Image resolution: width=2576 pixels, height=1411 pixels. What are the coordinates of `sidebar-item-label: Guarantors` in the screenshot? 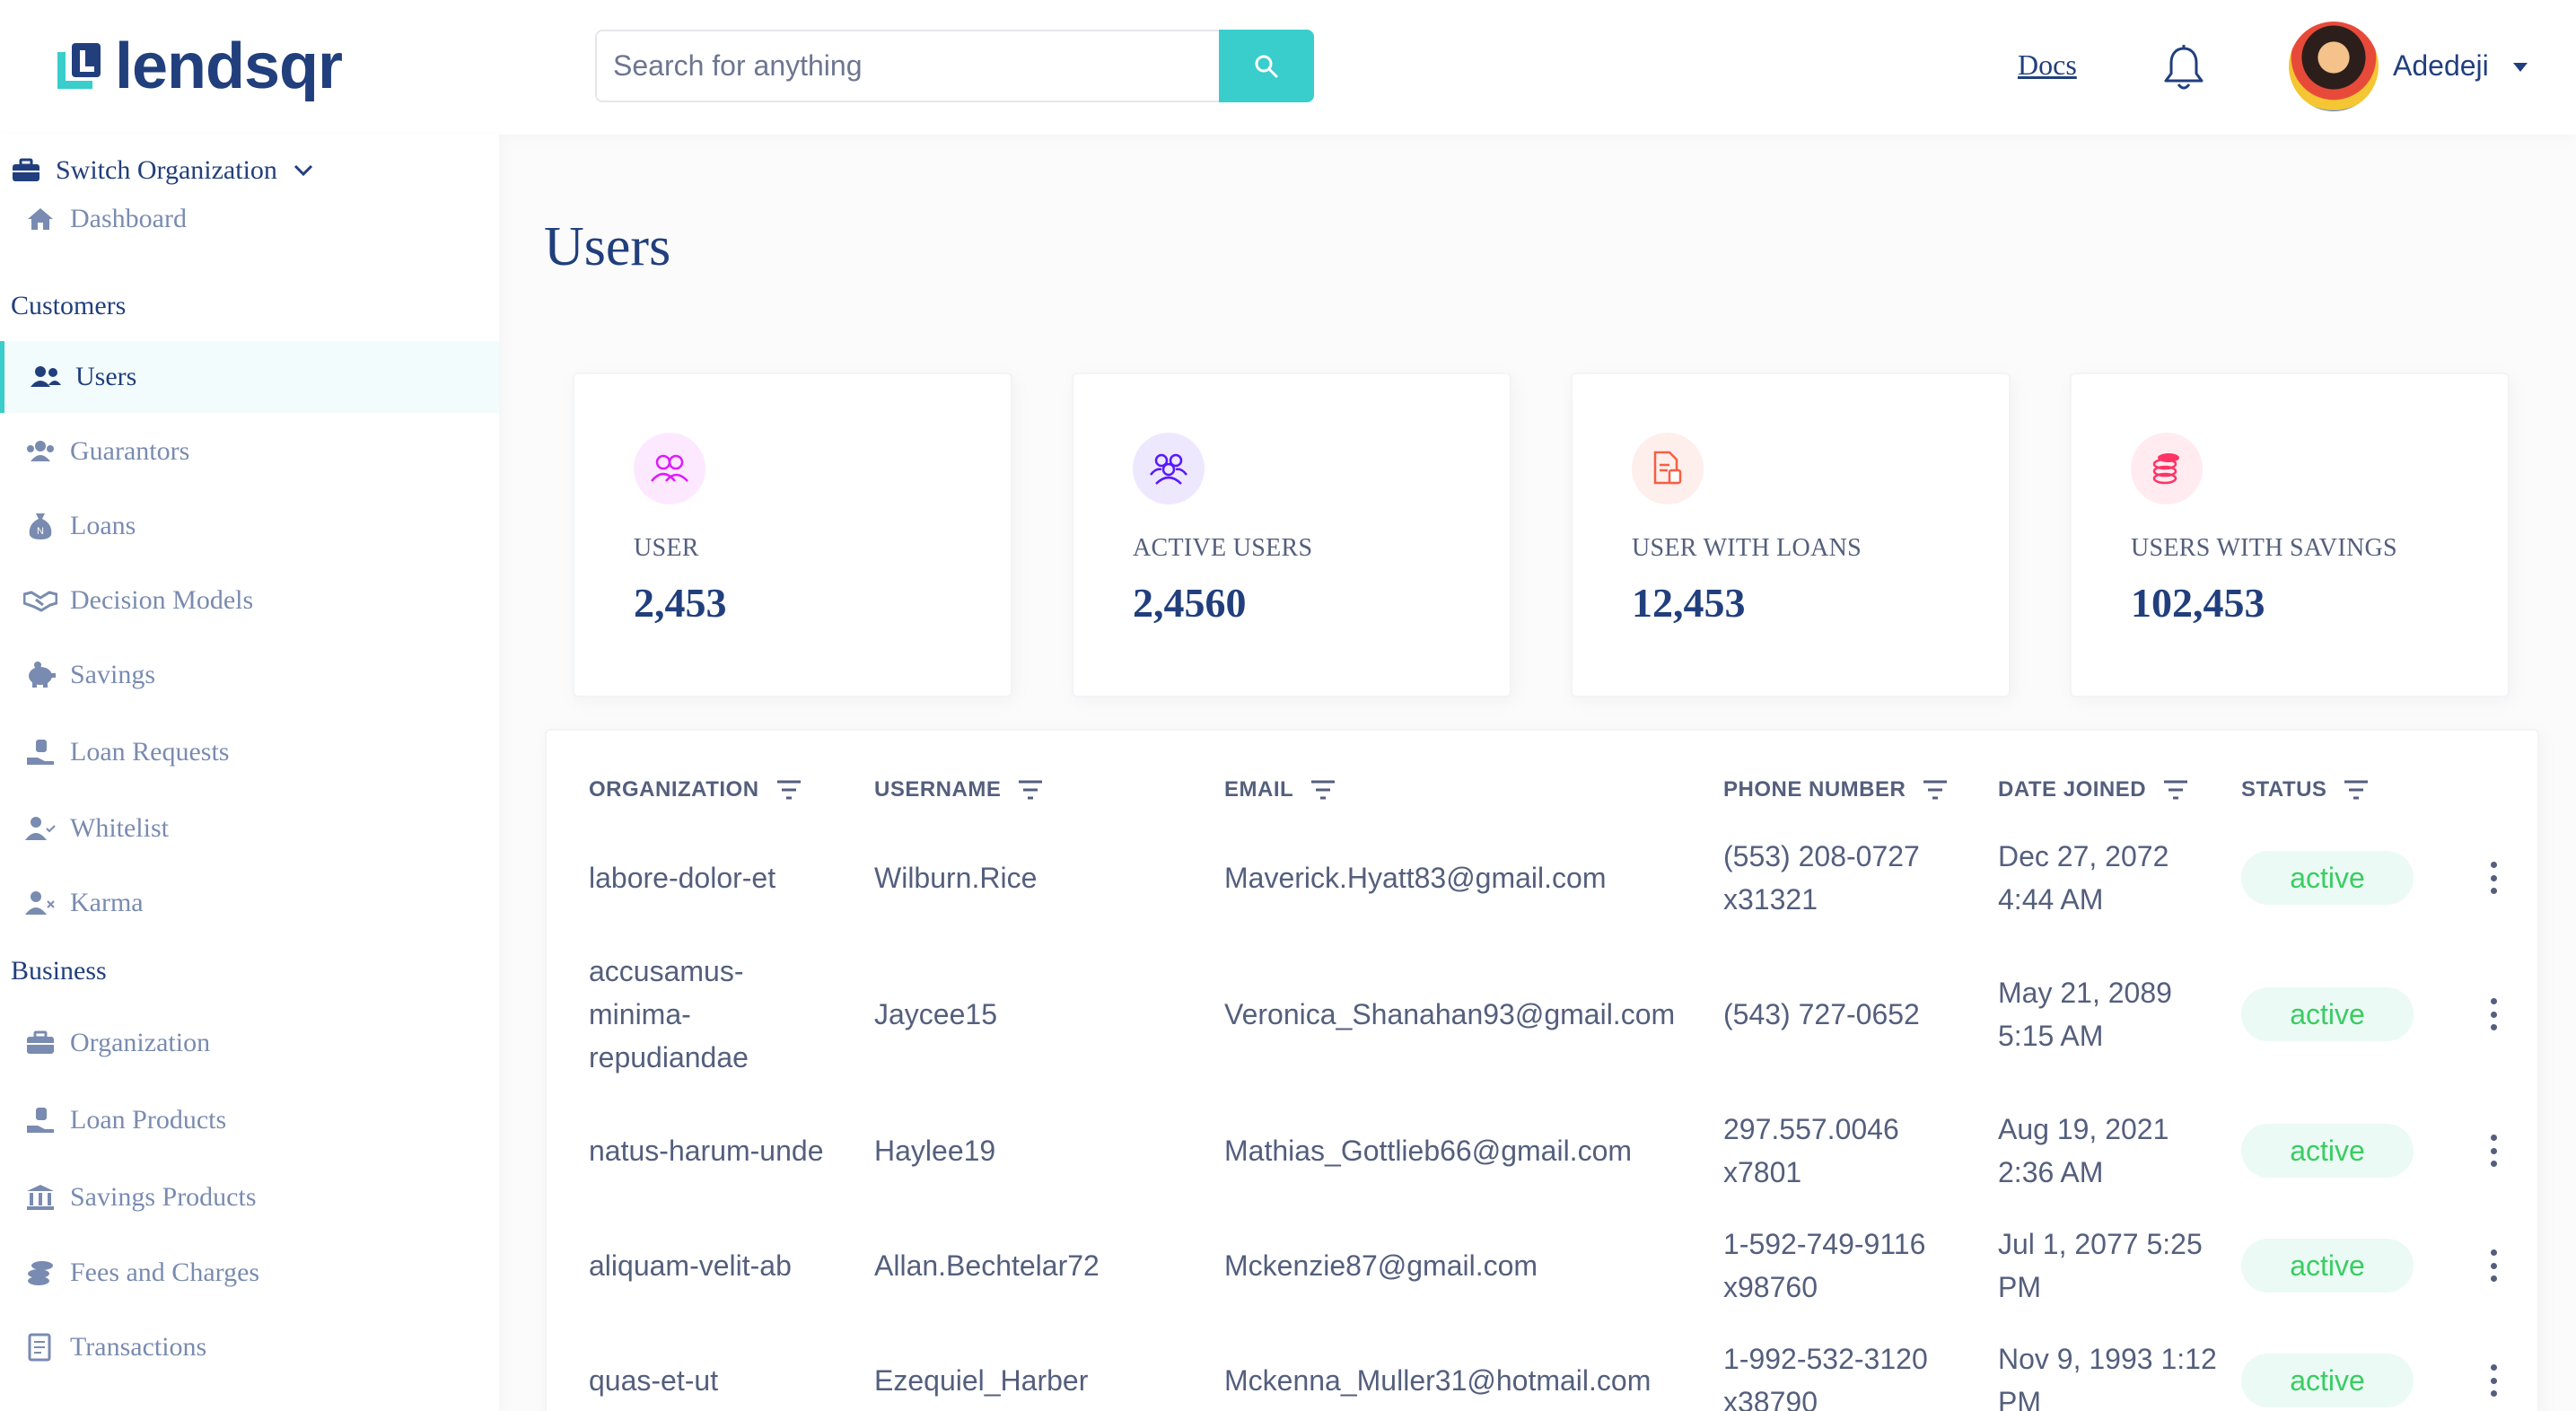 It's located at (130, 451).